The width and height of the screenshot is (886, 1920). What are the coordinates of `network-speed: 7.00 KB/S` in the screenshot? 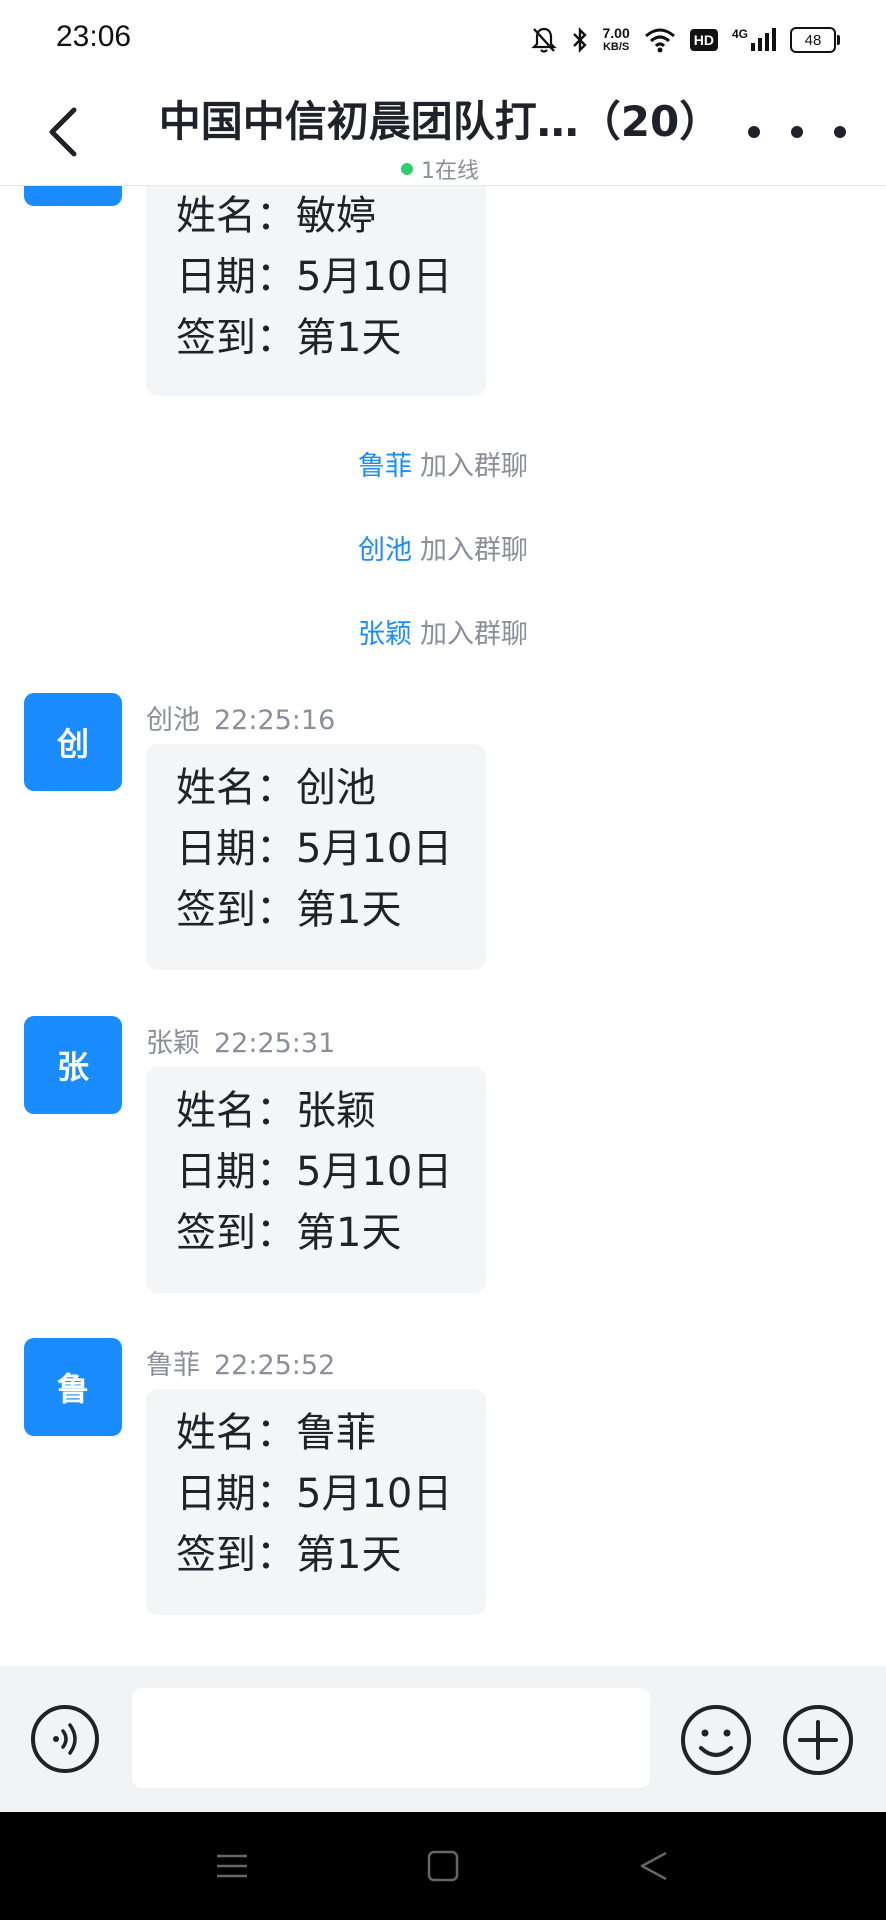 It's located at (616, 39).